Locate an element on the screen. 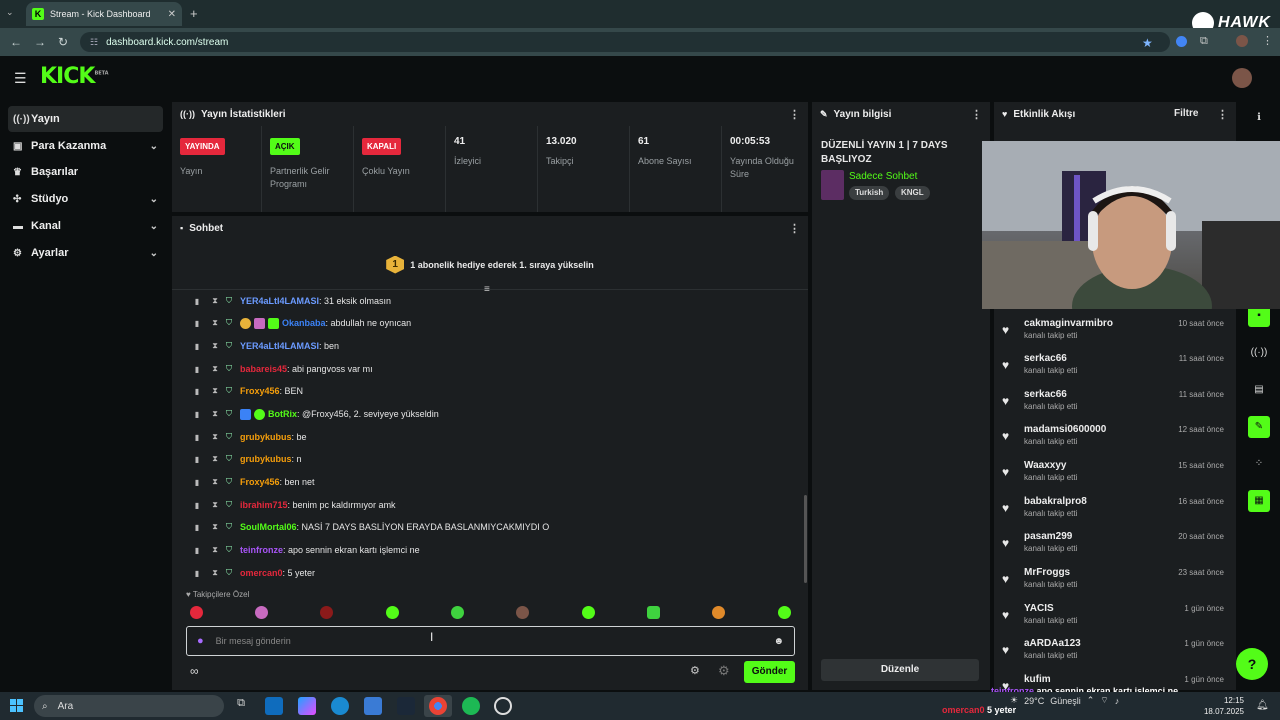 Image resolution: width=1280 pixels, height=720 pixels. task-view-icon: ⧉ is located at coordinates (241, 706).